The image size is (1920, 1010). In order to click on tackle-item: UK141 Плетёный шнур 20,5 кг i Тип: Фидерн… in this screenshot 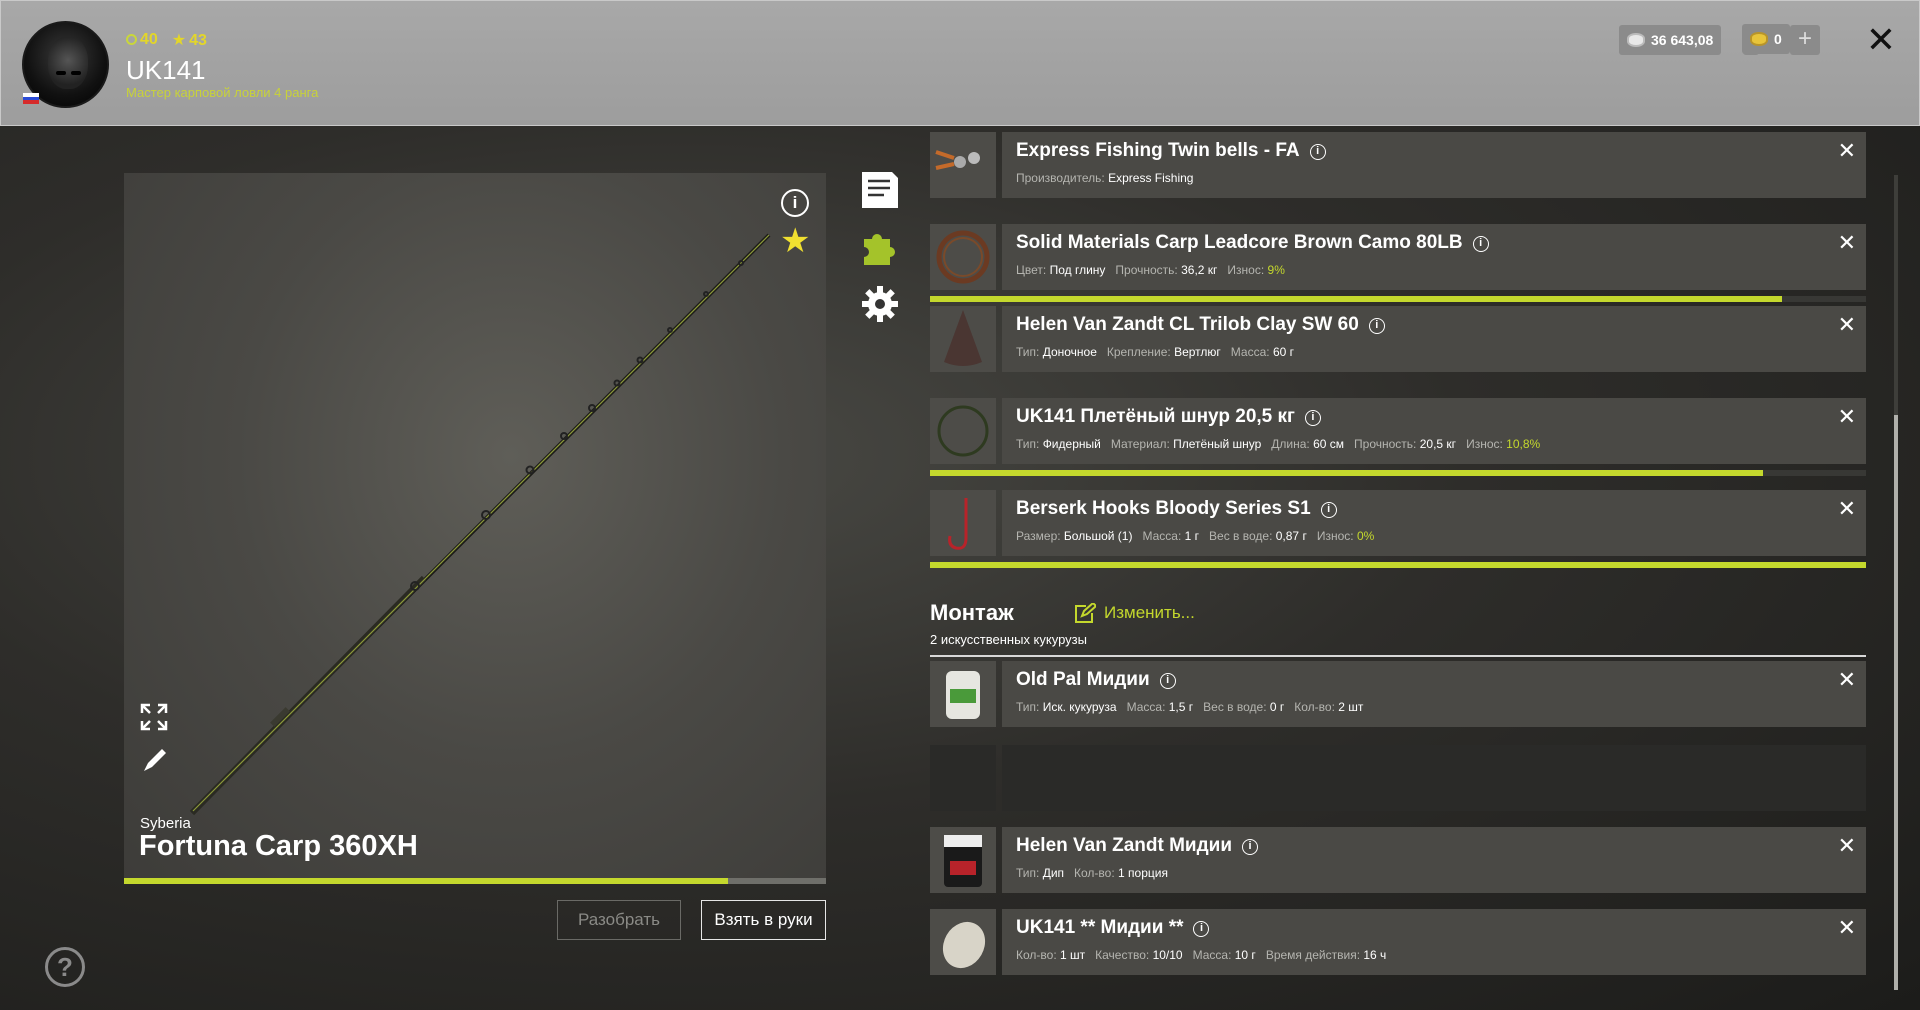, I will do `click(1398, 437)`.